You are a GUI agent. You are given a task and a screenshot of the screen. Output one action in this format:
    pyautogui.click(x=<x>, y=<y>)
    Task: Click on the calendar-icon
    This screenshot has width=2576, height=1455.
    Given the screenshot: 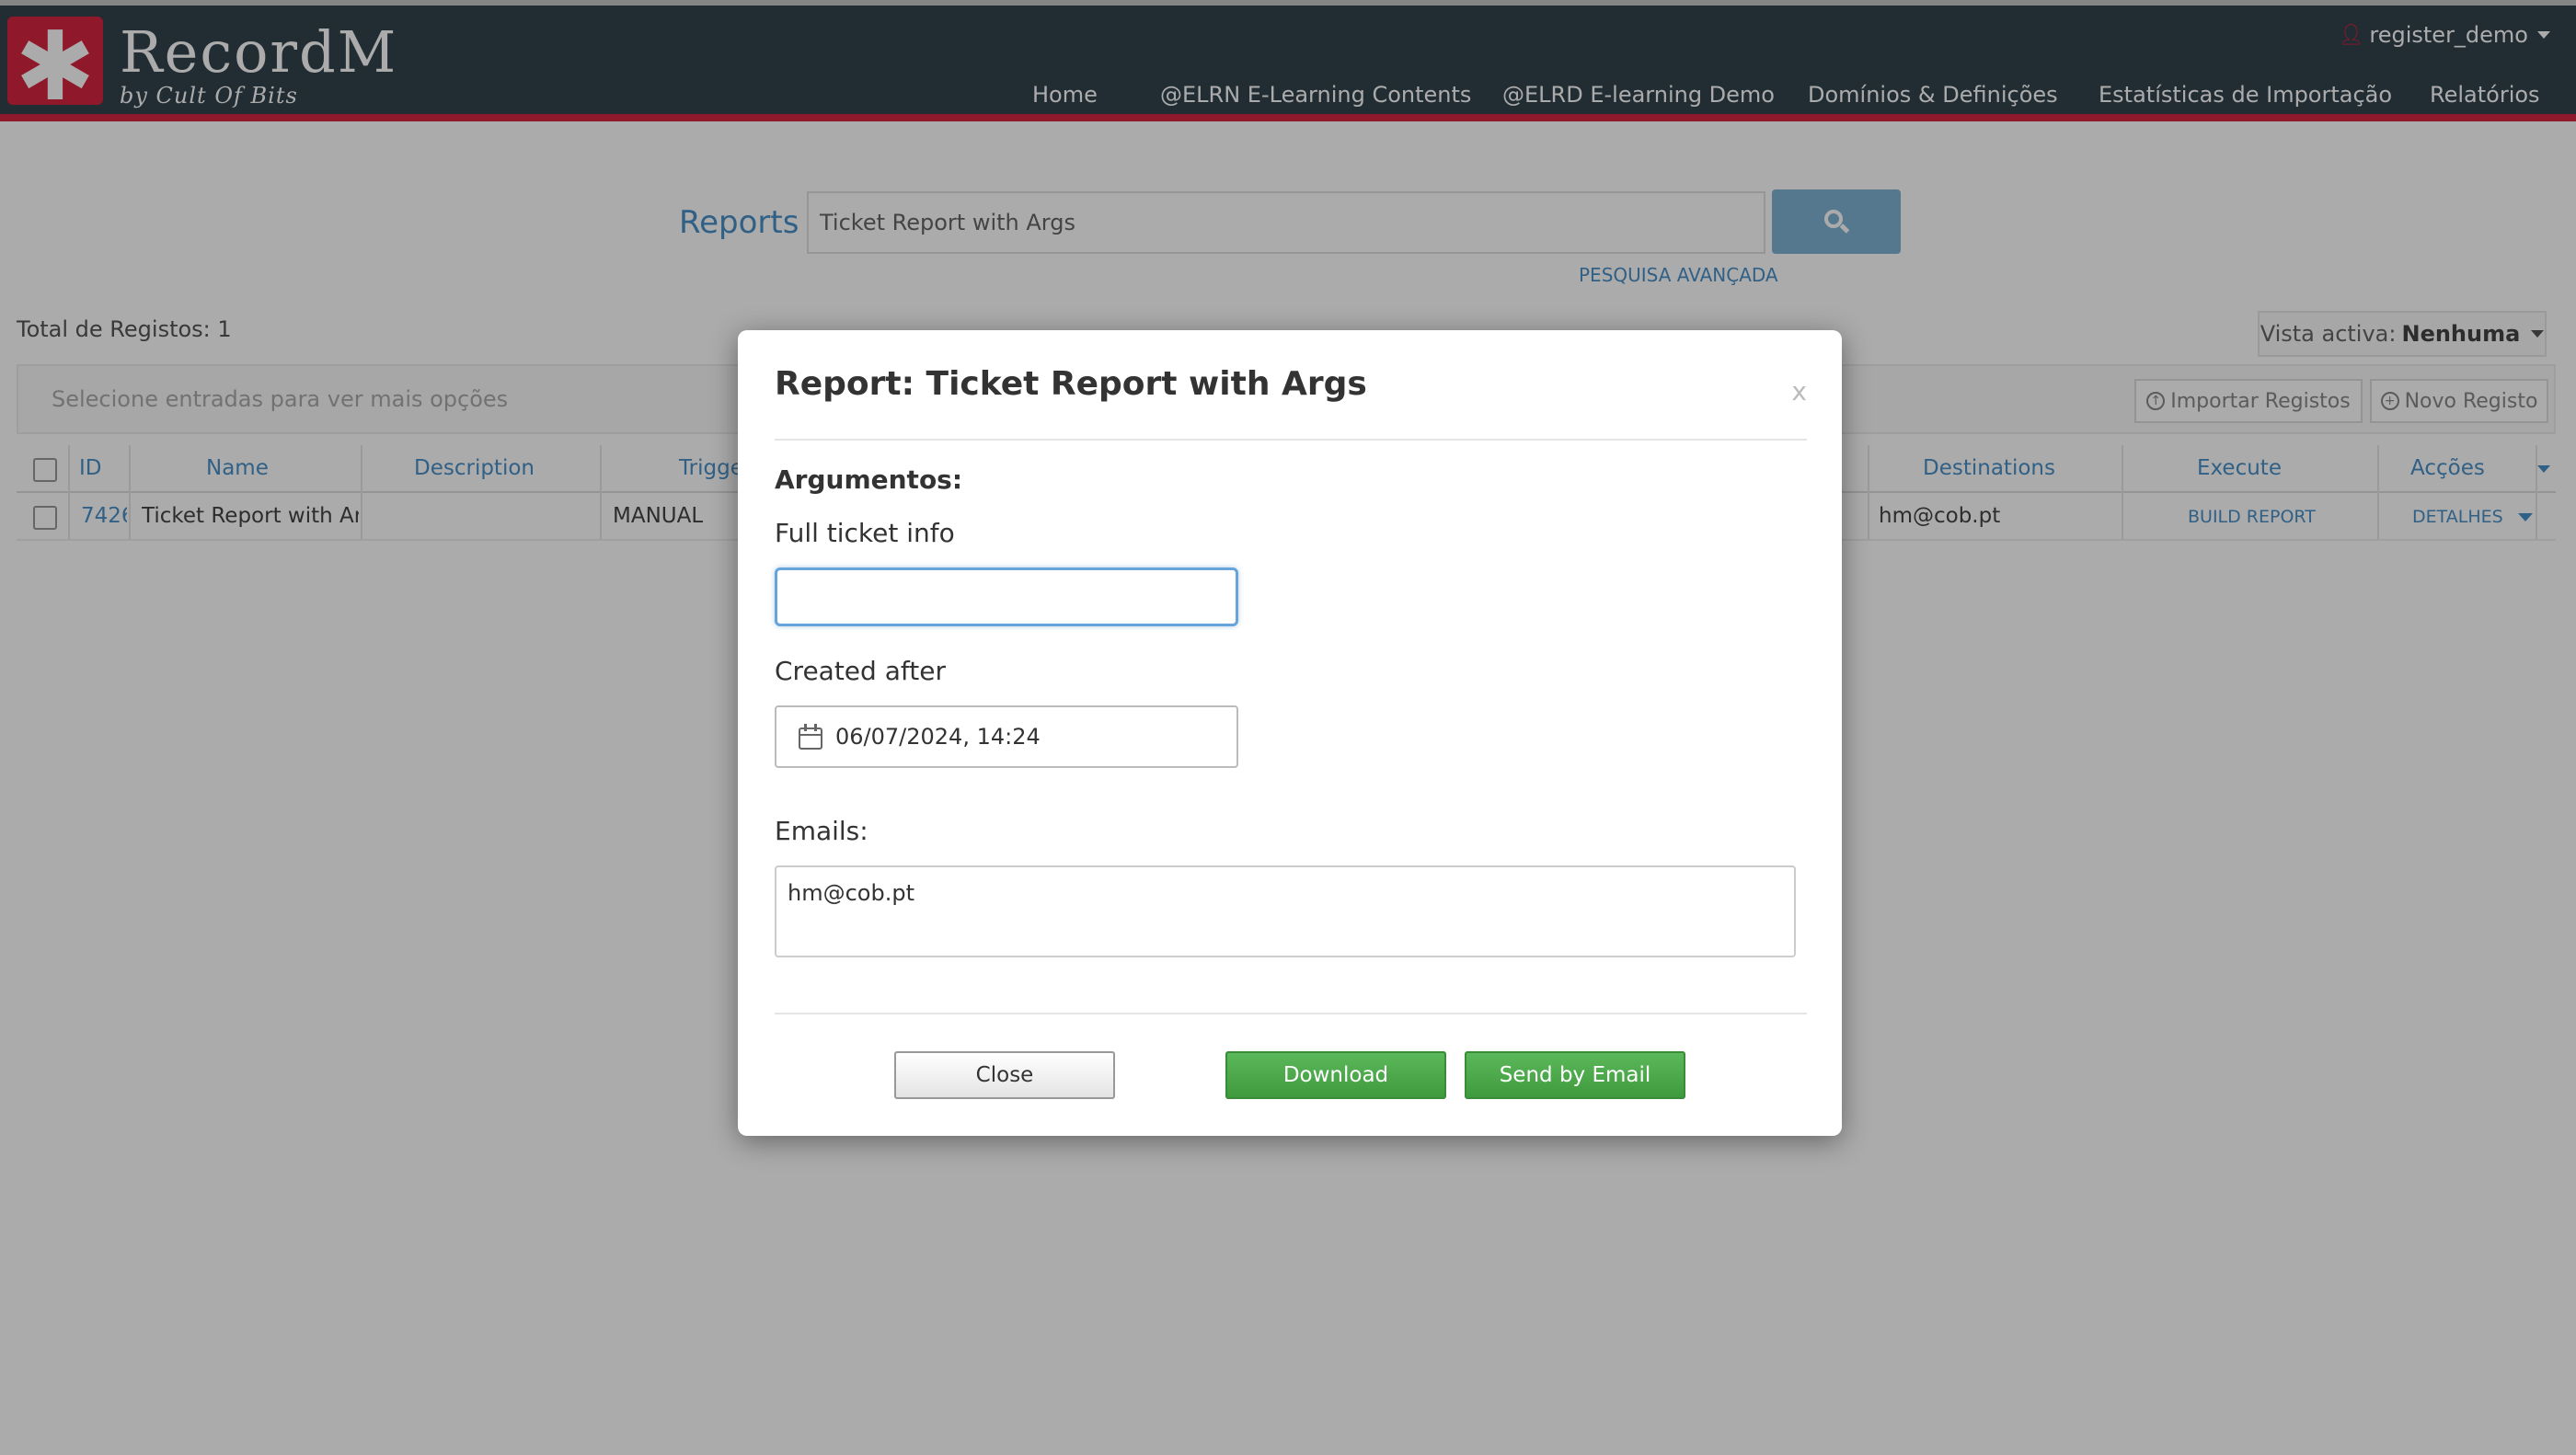 What is the action you would take?
    pyautogui.click(x=810, y=737)
    